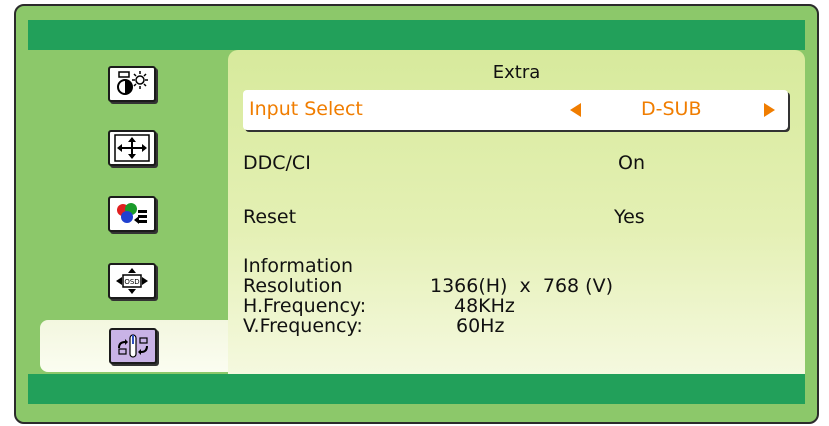  Describe the element at coordinates (416, 35) in the screenshot. I see `top-bar` at that location.